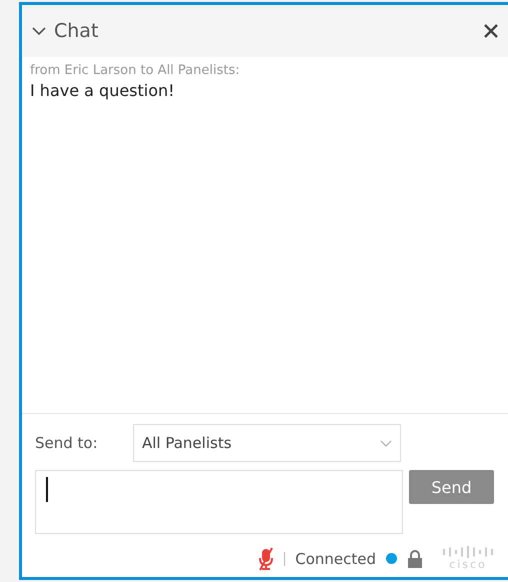  What do you see at coordinates (39, 31) in the screenshot?
I see `collapse-button` at bounding box center [39, 31].